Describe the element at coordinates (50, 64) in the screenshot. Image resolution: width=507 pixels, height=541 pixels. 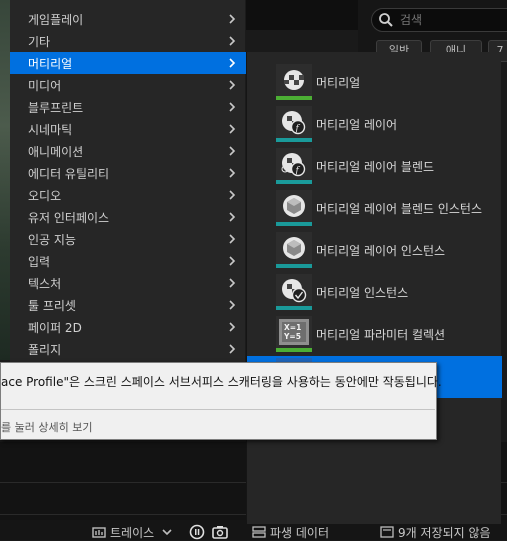
I see `category-item-label: 머티리얼` at that location.